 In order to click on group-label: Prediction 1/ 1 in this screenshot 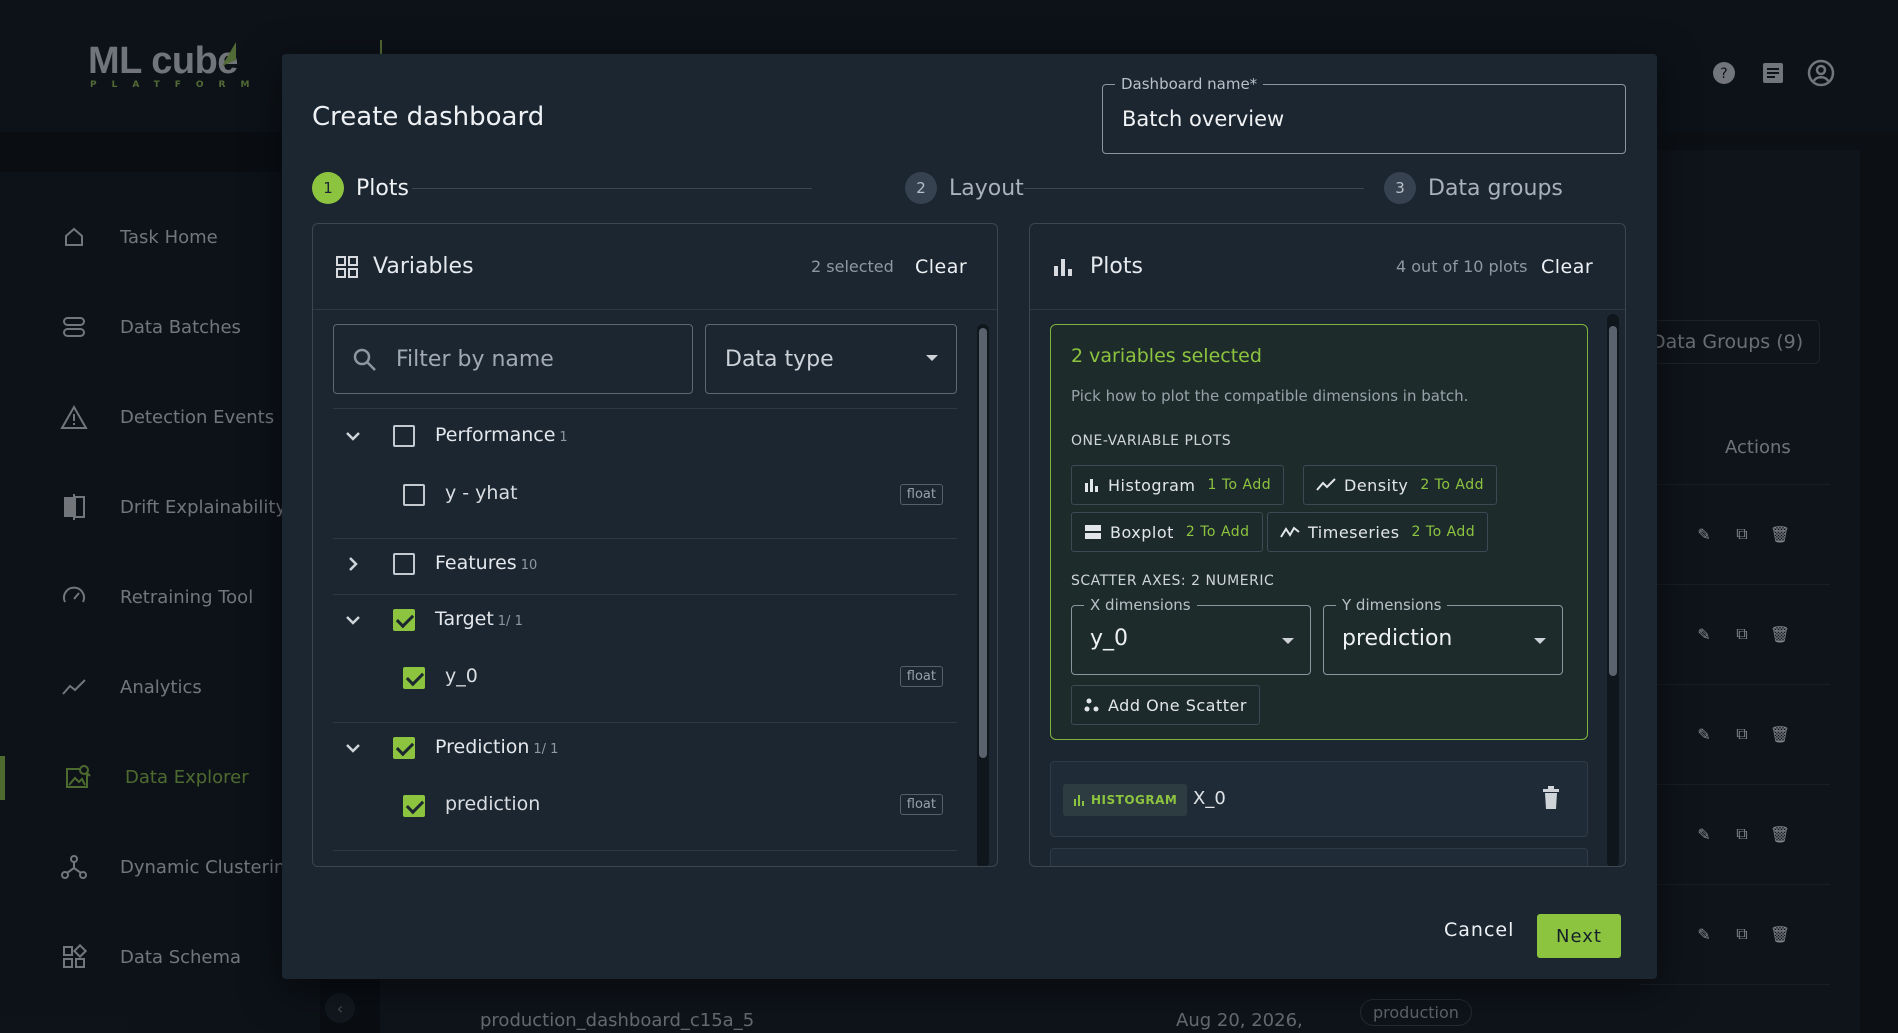, I will do `click(496, 747)`.